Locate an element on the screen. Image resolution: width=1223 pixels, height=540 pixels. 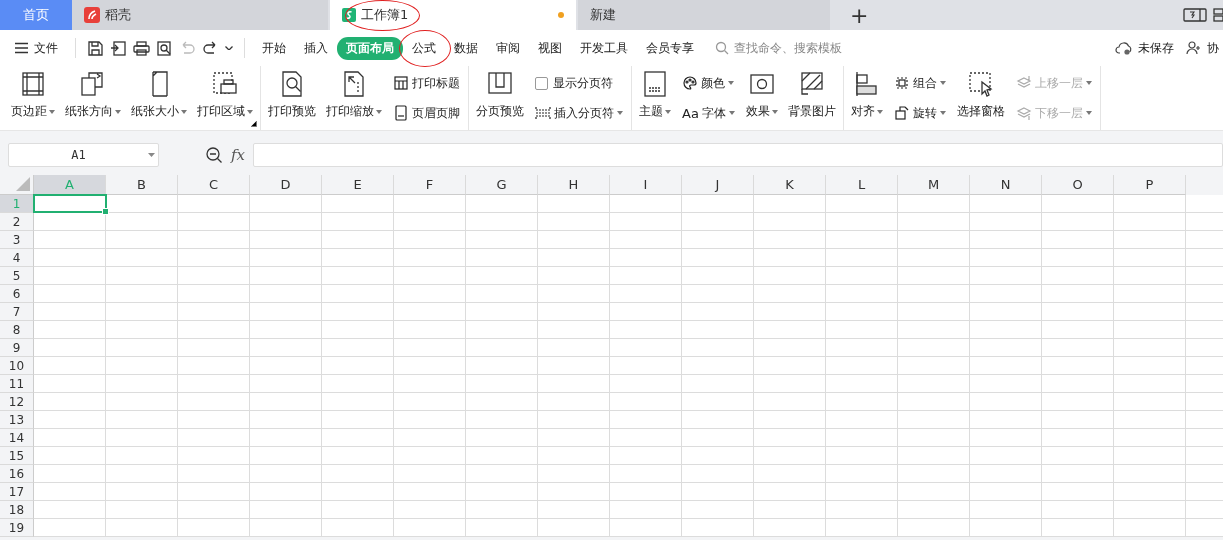
column-header: J is located at coordinates (718, 185).